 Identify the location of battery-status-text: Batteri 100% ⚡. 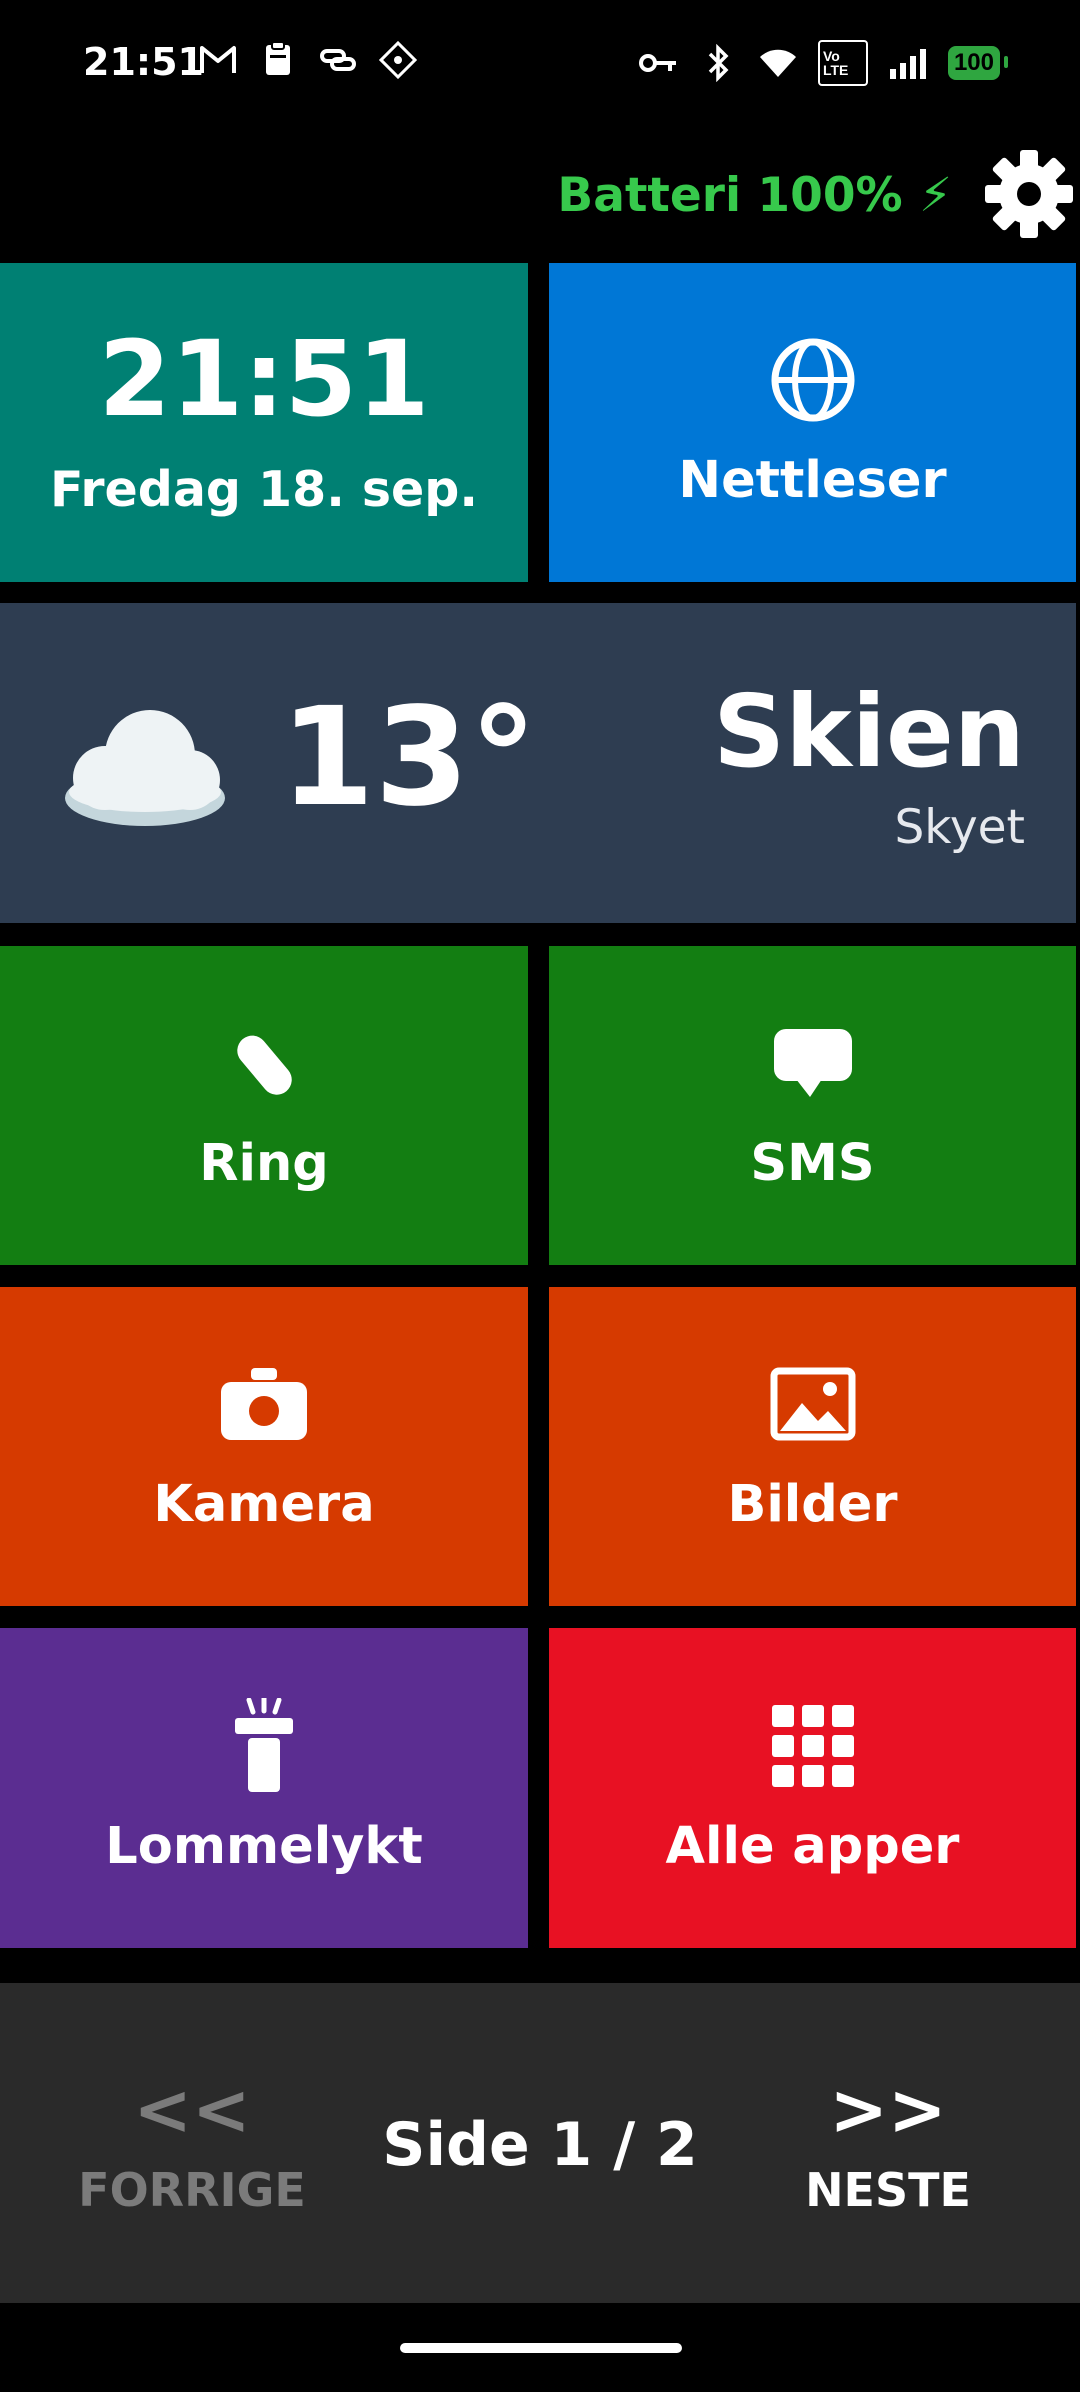
(754, 195).